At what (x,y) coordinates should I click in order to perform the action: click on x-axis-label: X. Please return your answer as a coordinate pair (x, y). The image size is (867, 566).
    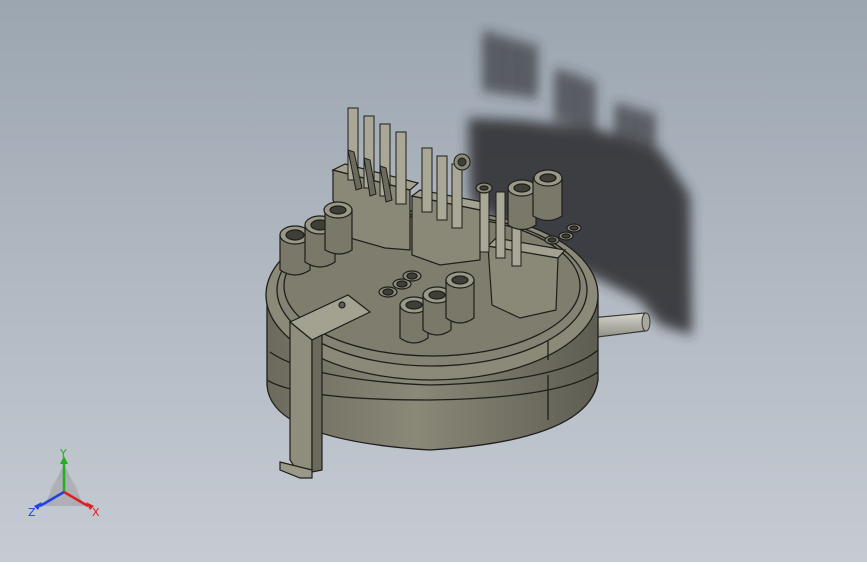
    Looking at the image, I should click on (96, 512).